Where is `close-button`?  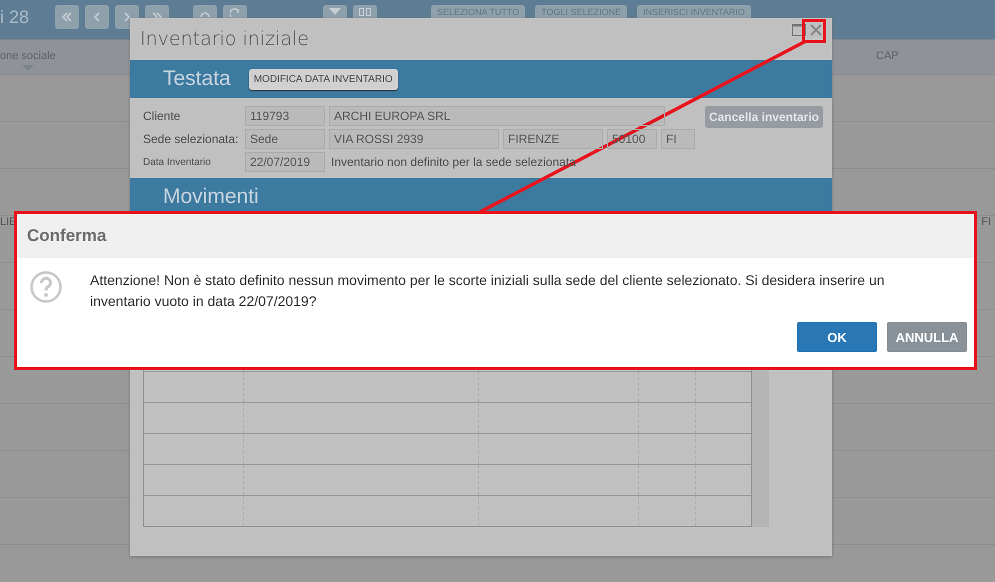
close-button is located at coordinates (816, 30).